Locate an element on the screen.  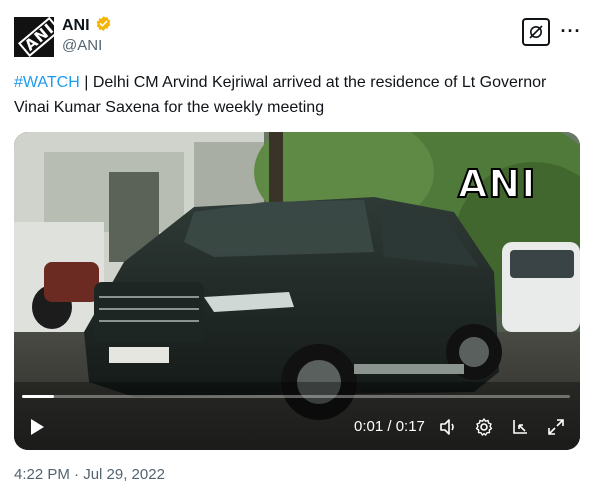
ani-logo: ANI is located at coordinates (35, 37).